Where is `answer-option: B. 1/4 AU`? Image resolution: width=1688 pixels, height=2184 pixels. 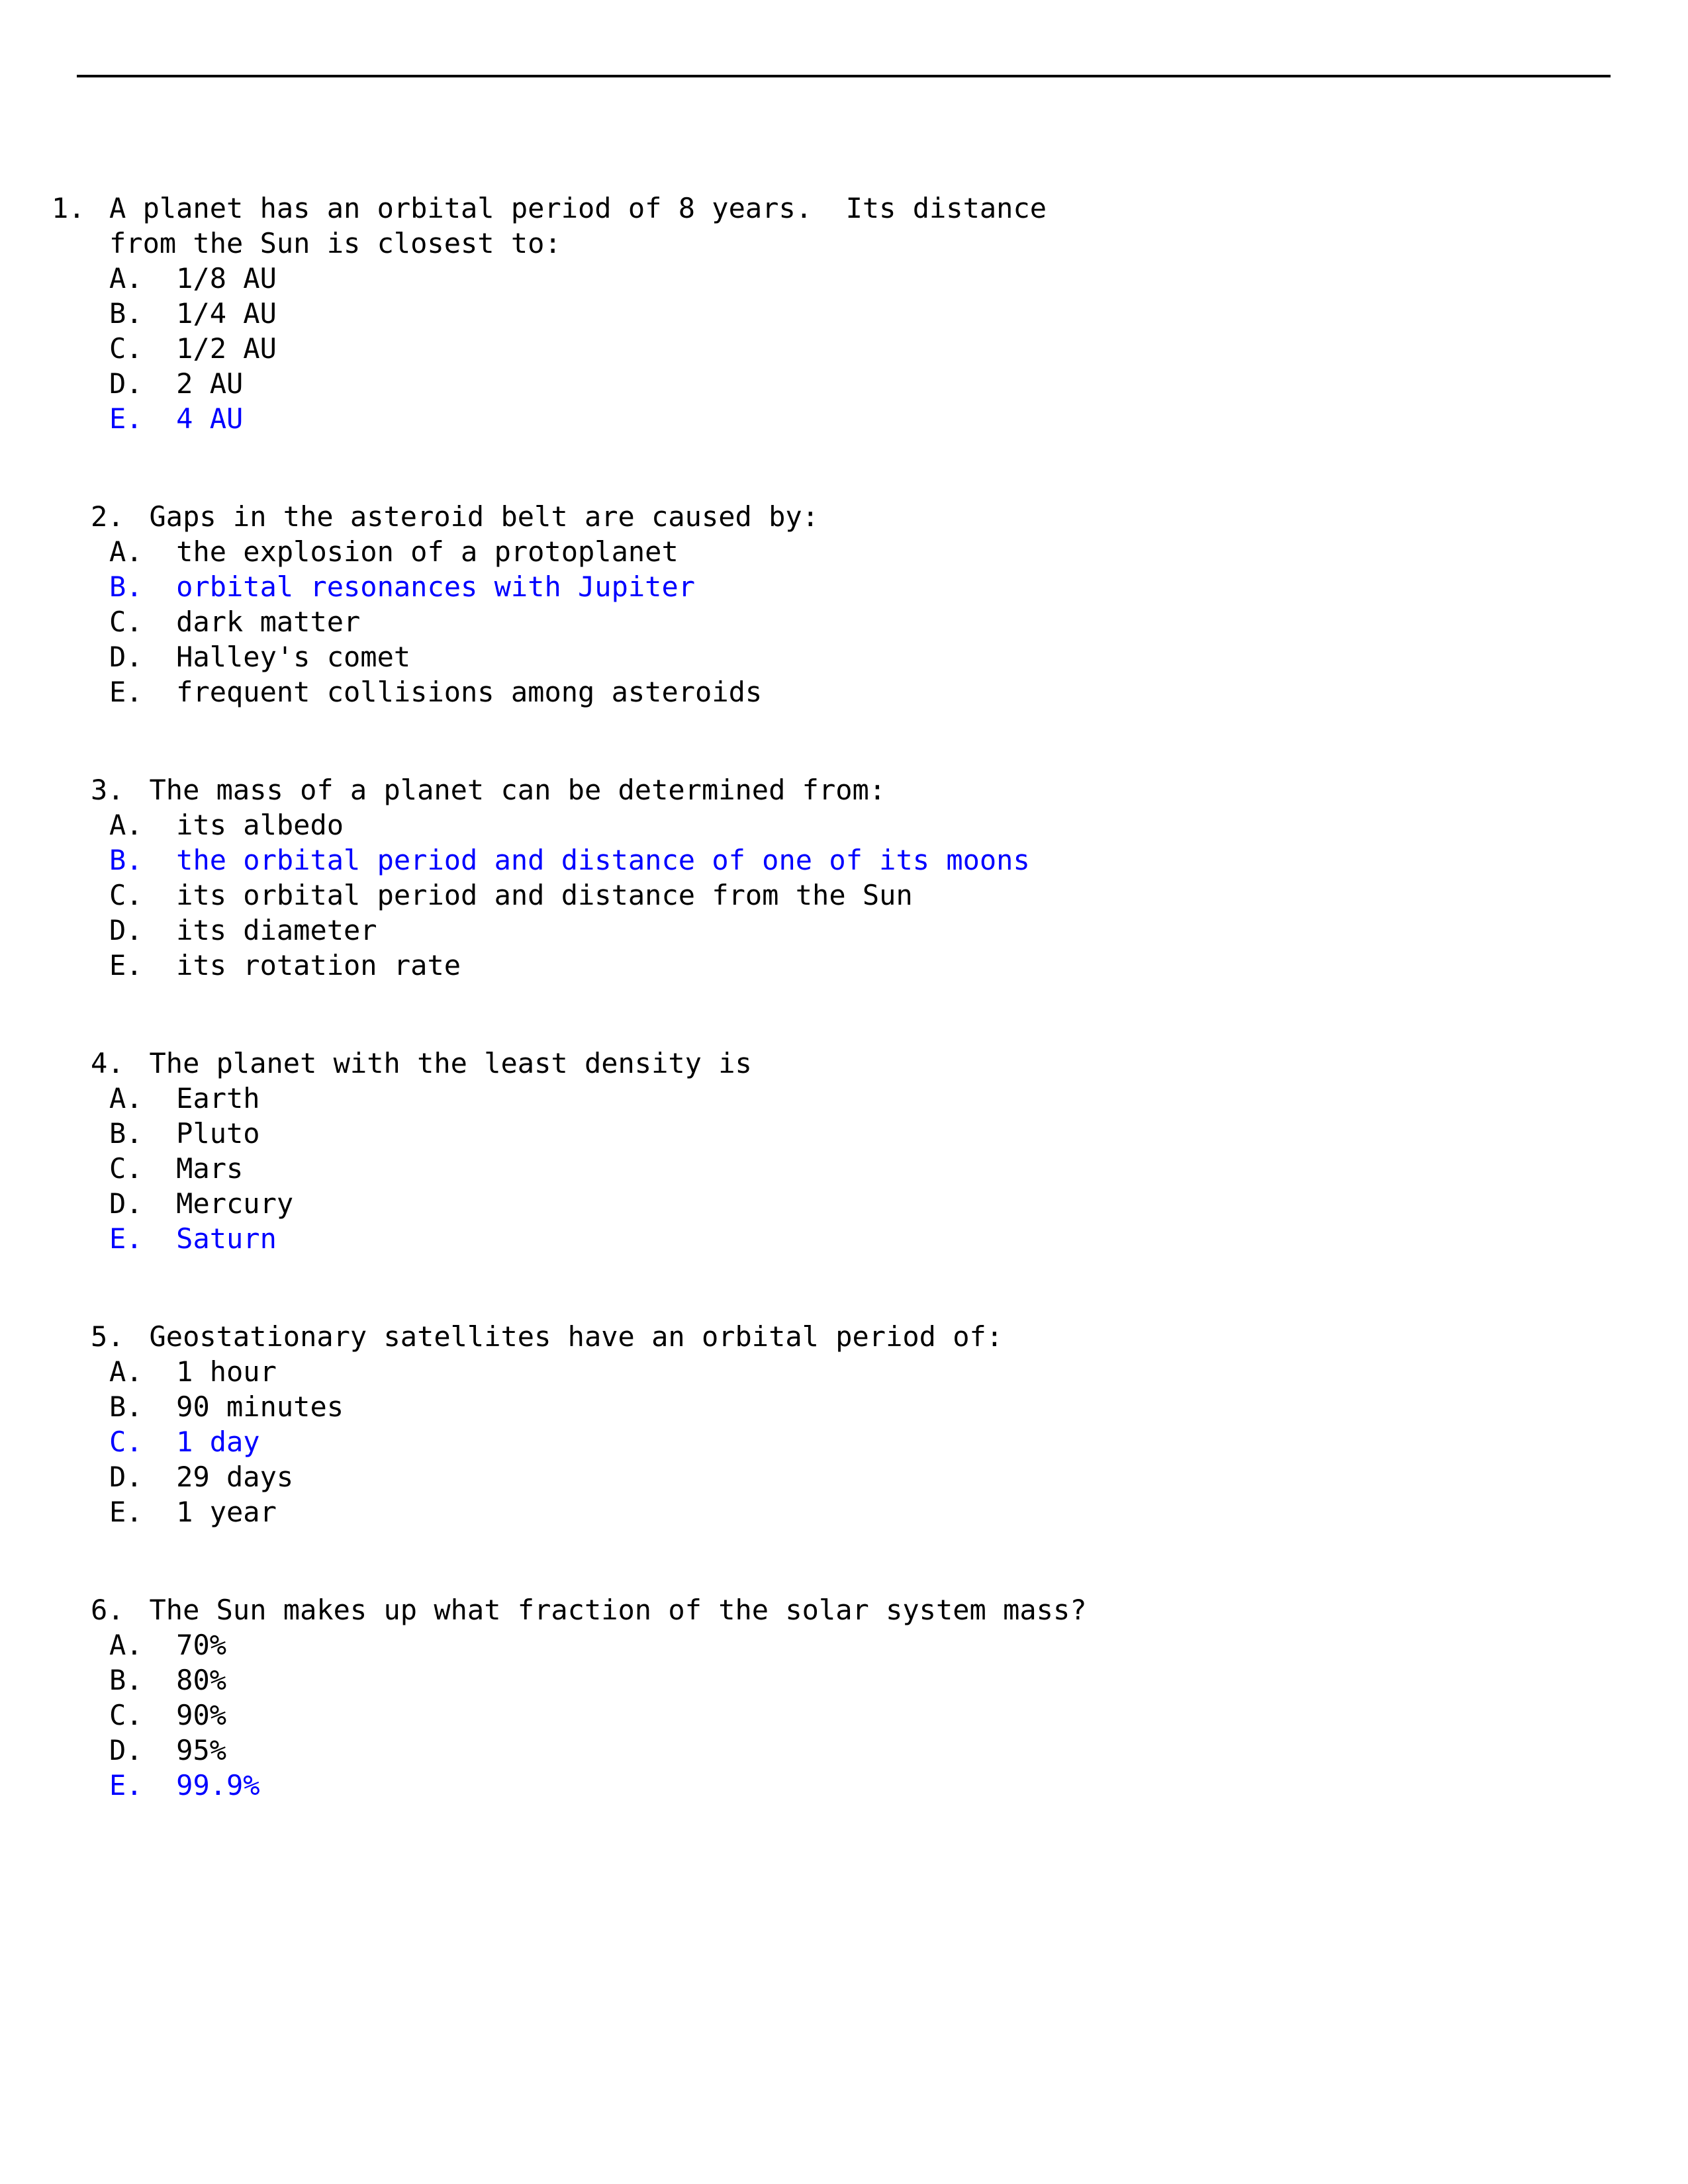
answer-option: B. 1/4 AU is located at coordinates (844, 313).